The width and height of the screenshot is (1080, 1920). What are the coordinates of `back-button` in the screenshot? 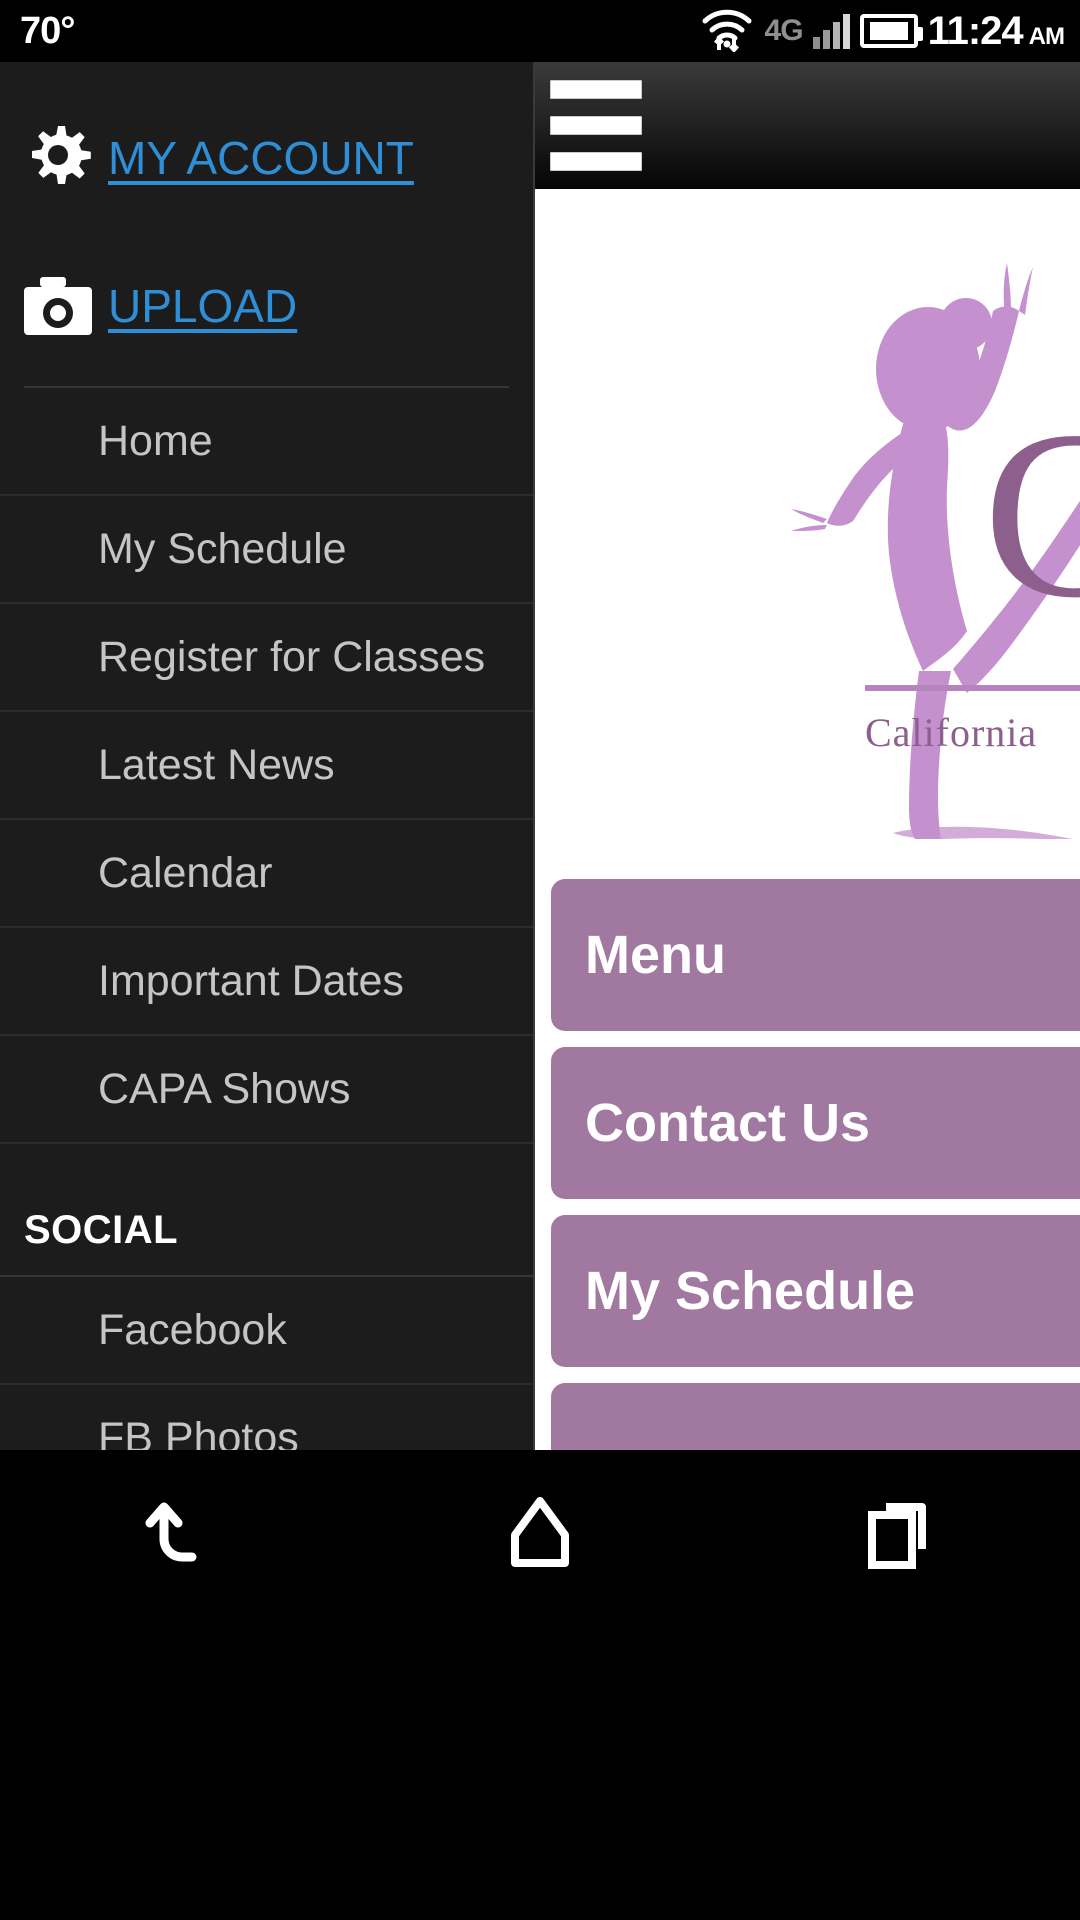 It's located at (180, 1535).